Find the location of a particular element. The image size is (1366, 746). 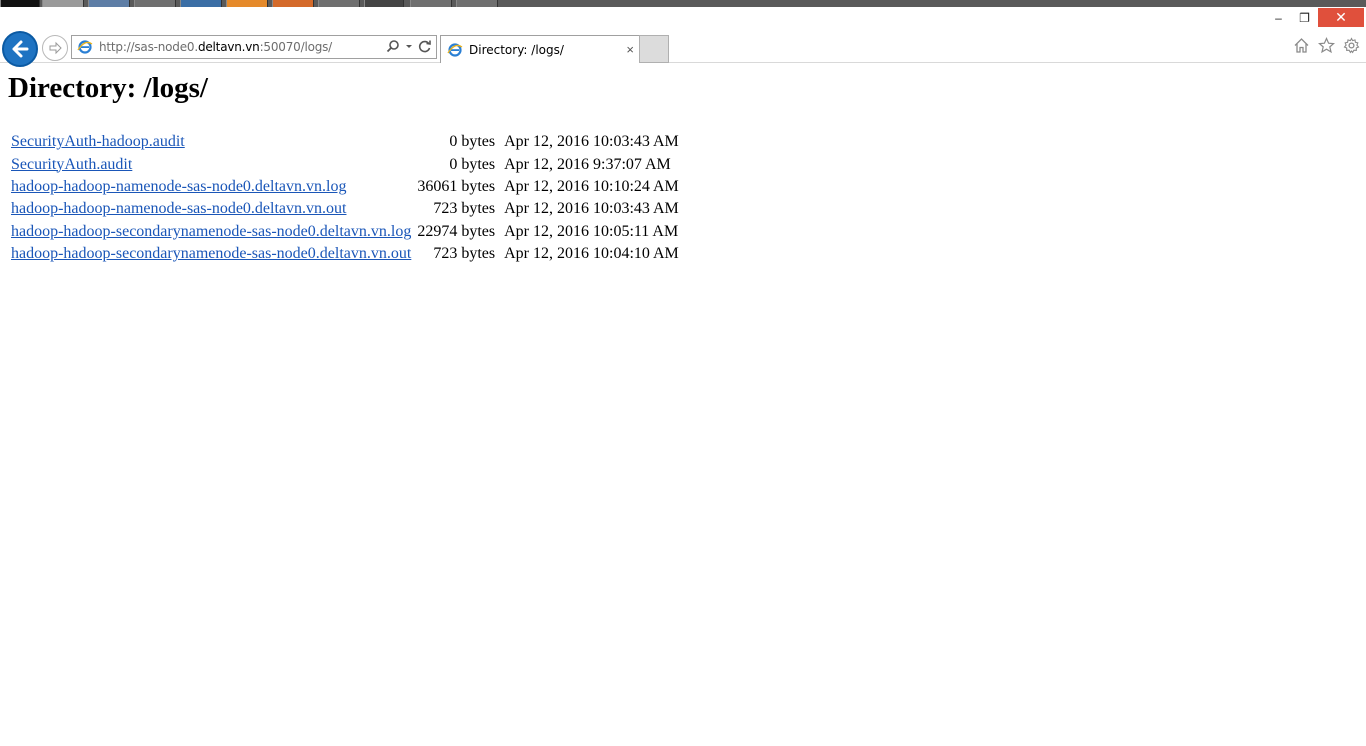

right-toolbar is located at coordinates (1326, 45).